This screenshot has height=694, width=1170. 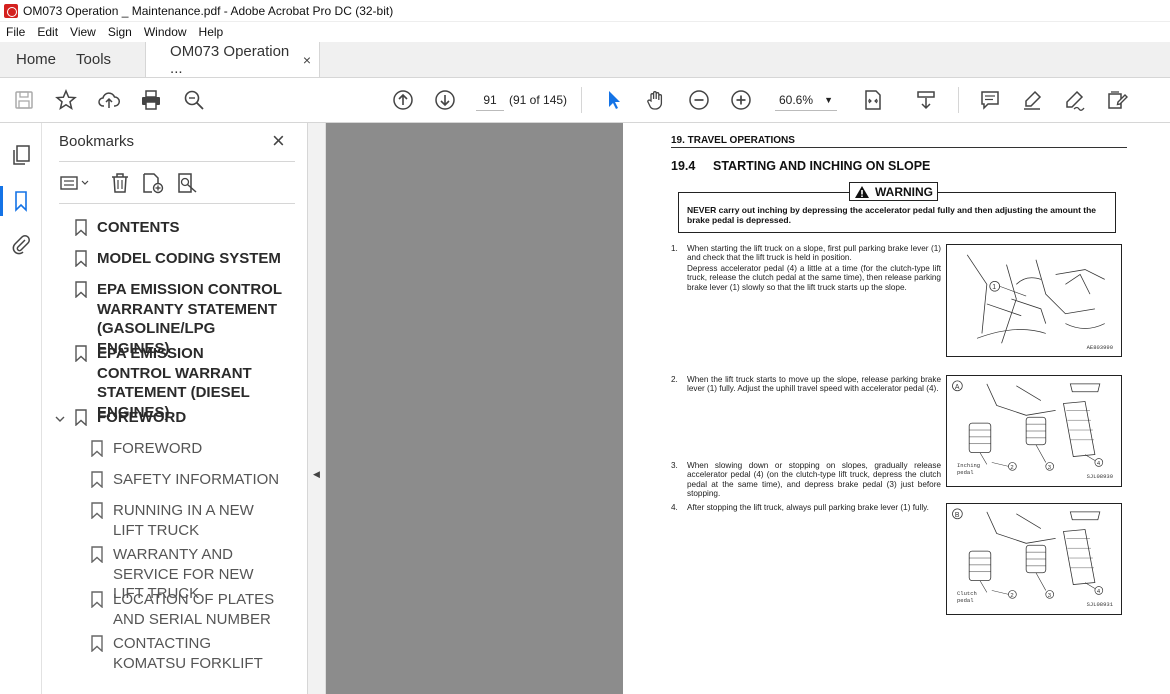 I want to click on hand-icon, so click(x=656, y=100).